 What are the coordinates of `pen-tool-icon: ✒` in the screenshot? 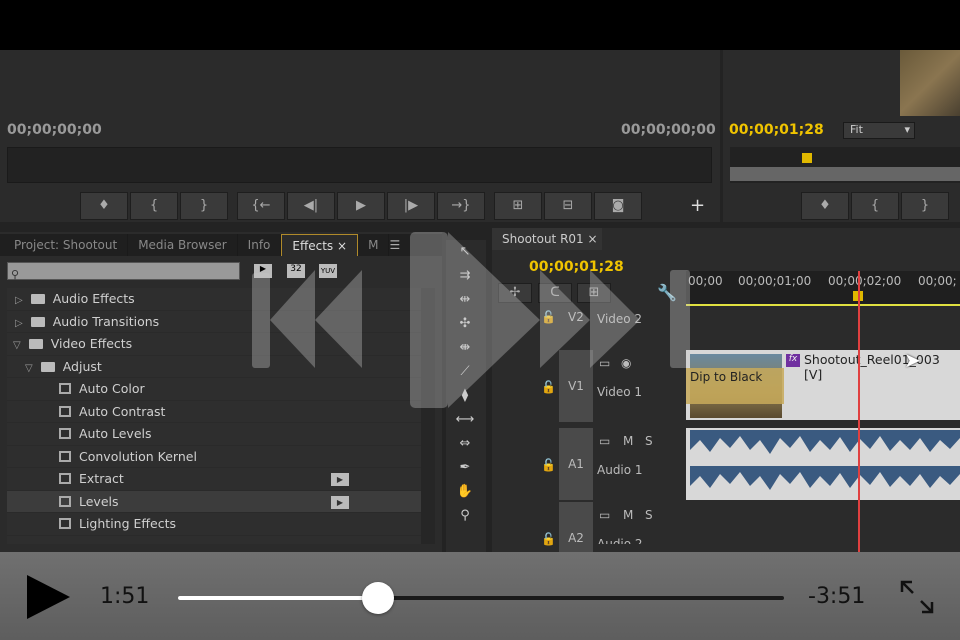 It's located at (465, 470).